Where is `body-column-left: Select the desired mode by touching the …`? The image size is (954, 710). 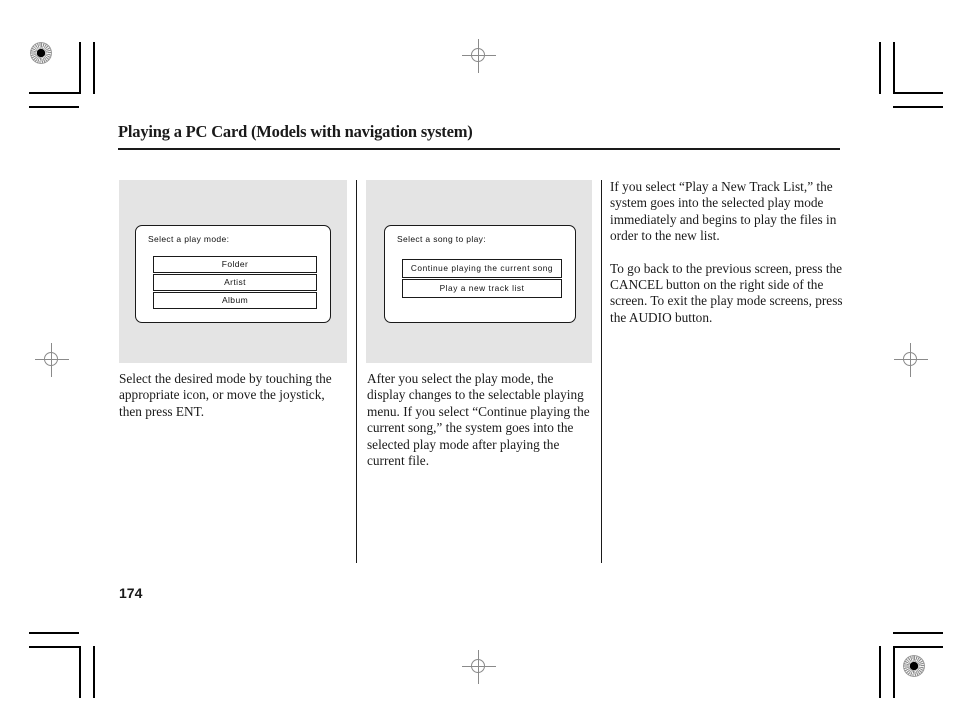 body-column-left: Select the desired mode by touching the … is located at coordinates (233, 395).